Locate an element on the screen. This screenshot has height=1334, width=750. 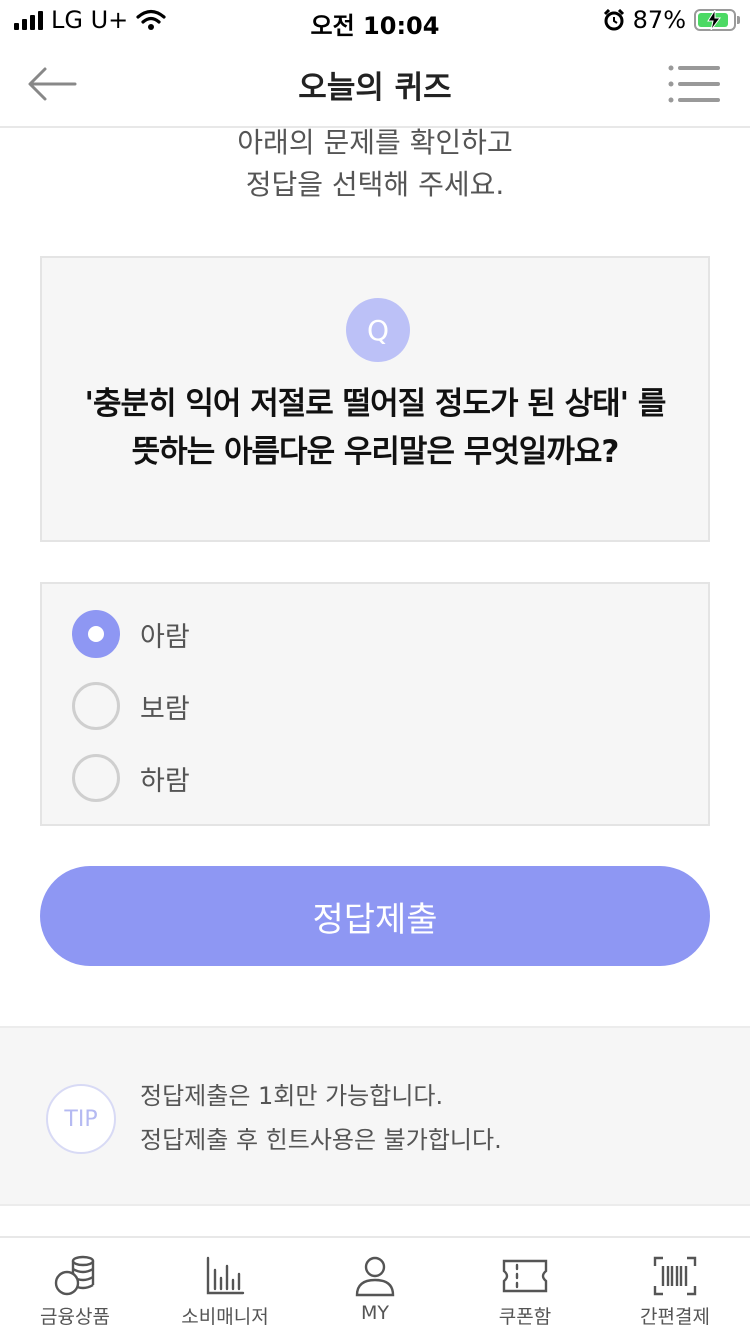
back-button is located at coordinates (52, 84).